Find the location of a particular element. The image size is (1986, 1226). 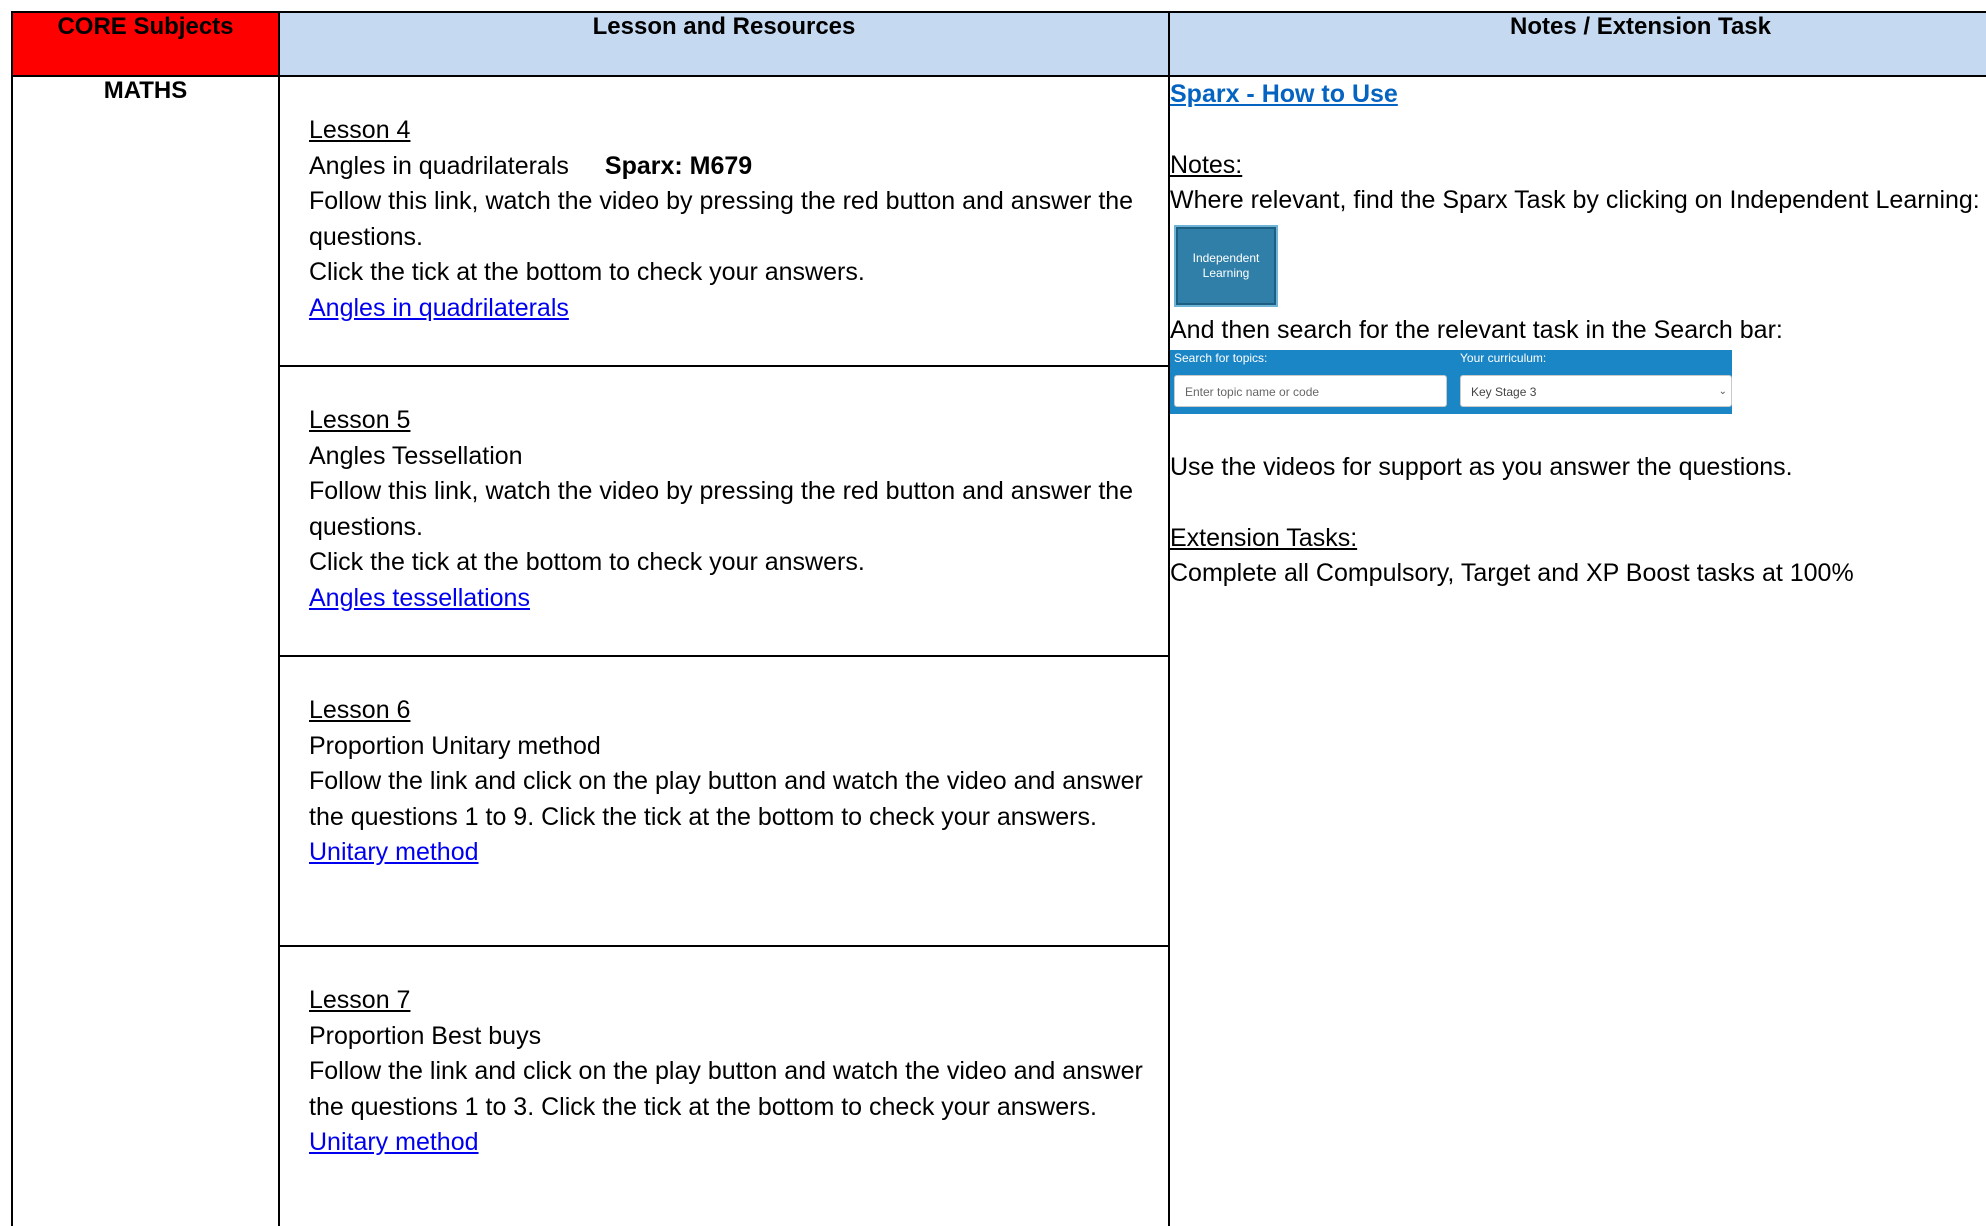

notes-heading: Notes: is located at coordinates (1206, 164).